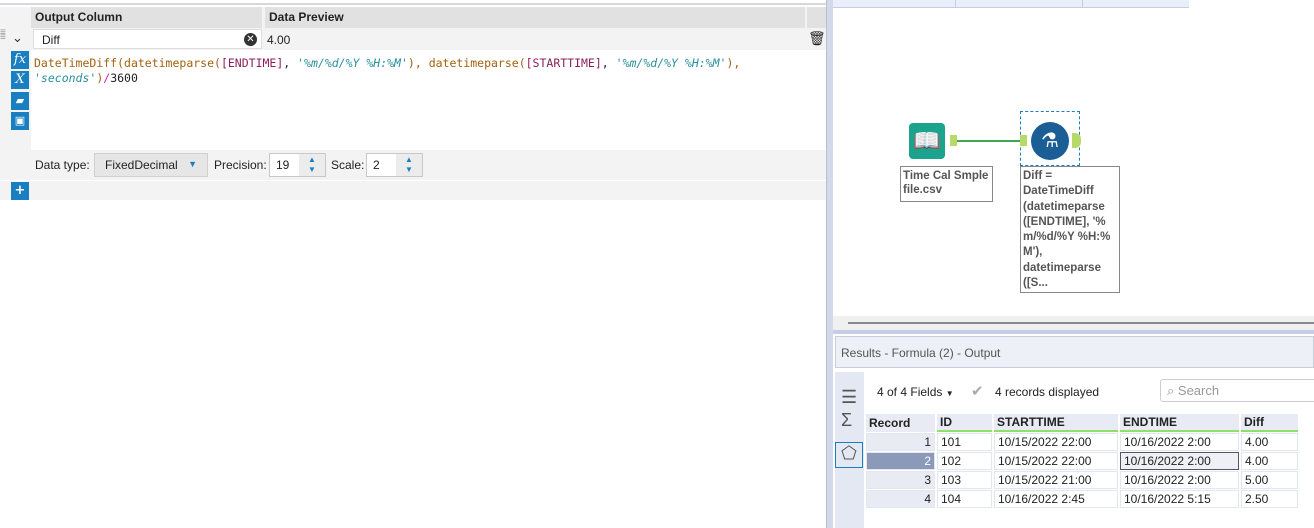 The height and width of the screenshot is (528, 1314). Describe the element at coordinates (20, 191) in the screenshot. I see `add-formula-button: +` at that location.